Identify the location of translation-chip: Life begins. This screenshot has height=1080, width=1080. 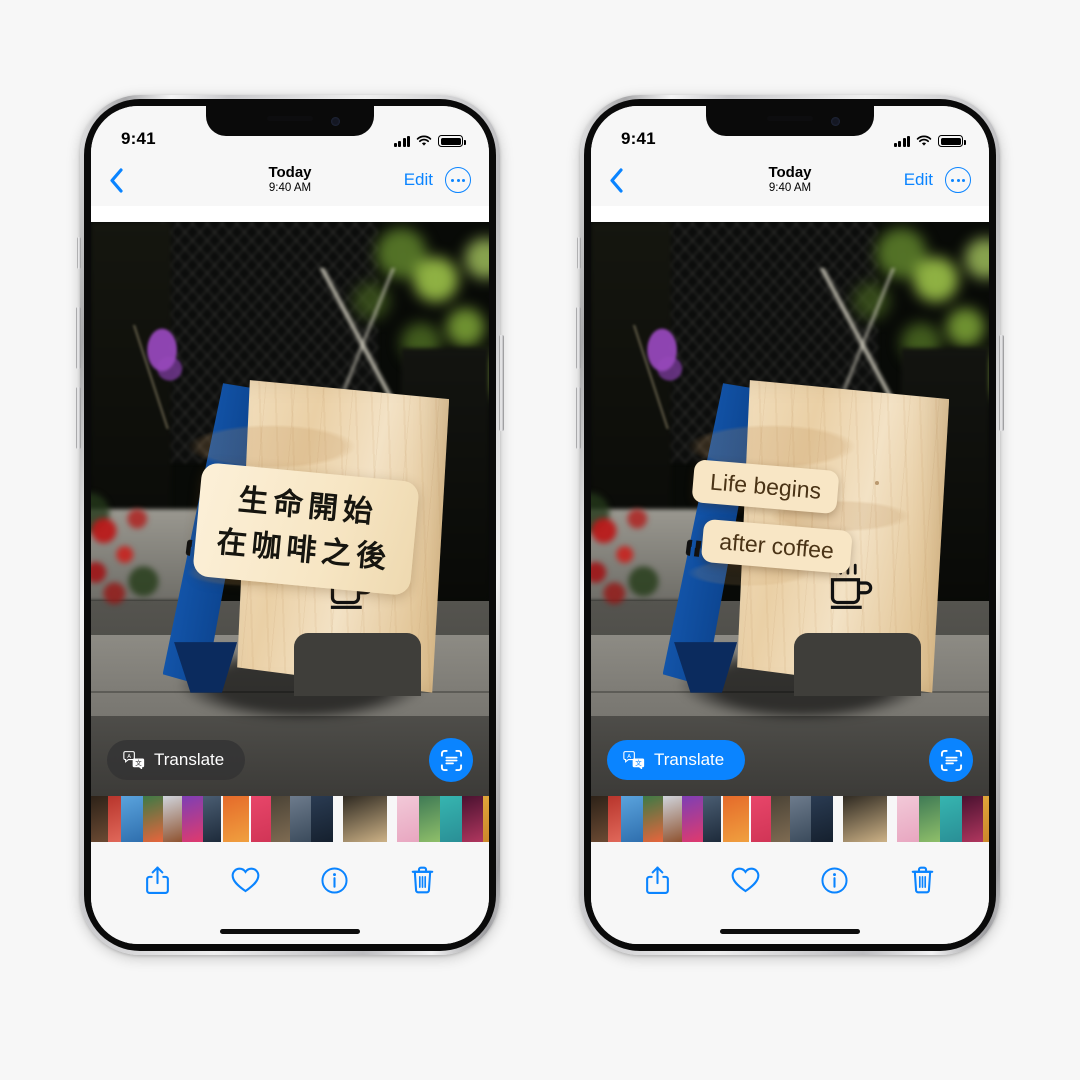
(766, 487).